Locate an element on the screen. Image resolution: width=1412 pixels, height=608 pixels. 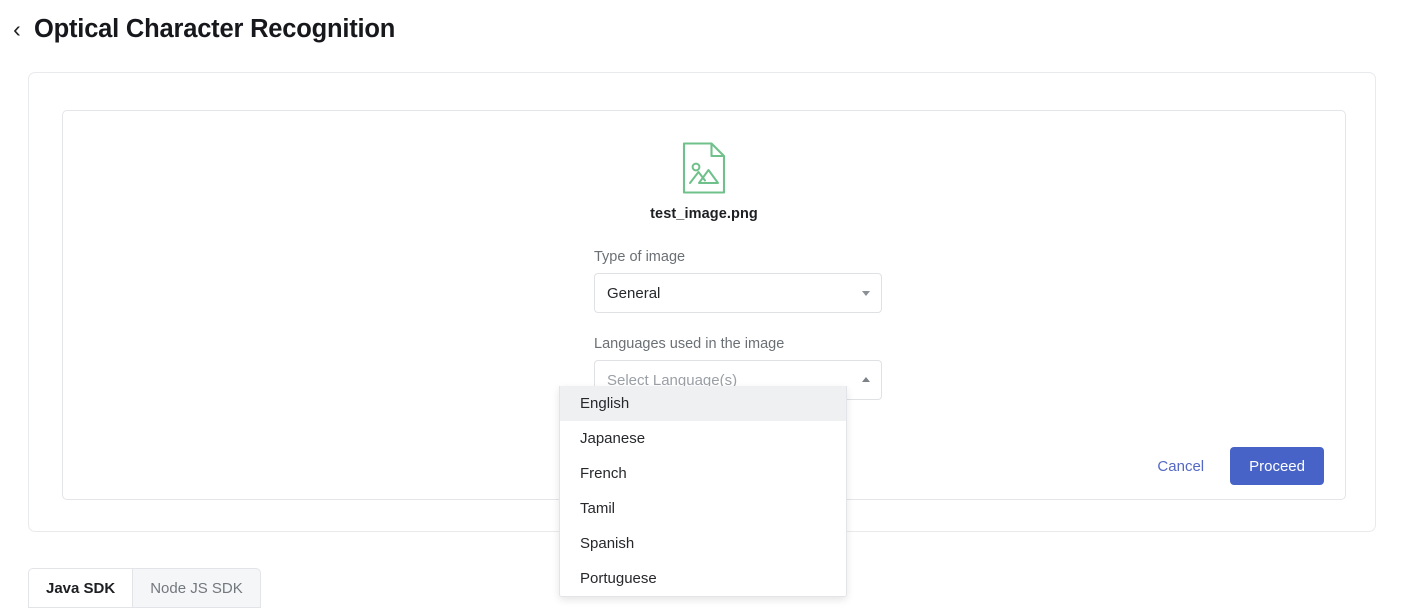
sdk-tab: Java SDK is located at coordinates (80, 588).